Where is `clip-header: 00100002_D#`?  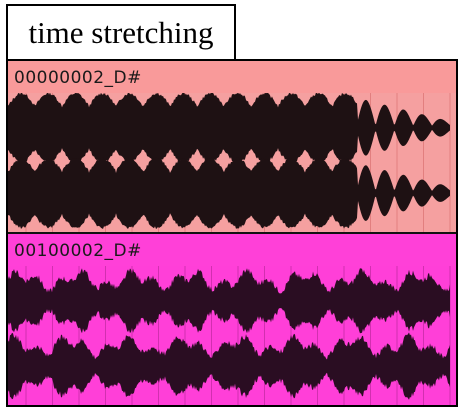
clip-header: 00100002_D# is located at coordinates (232, 250).